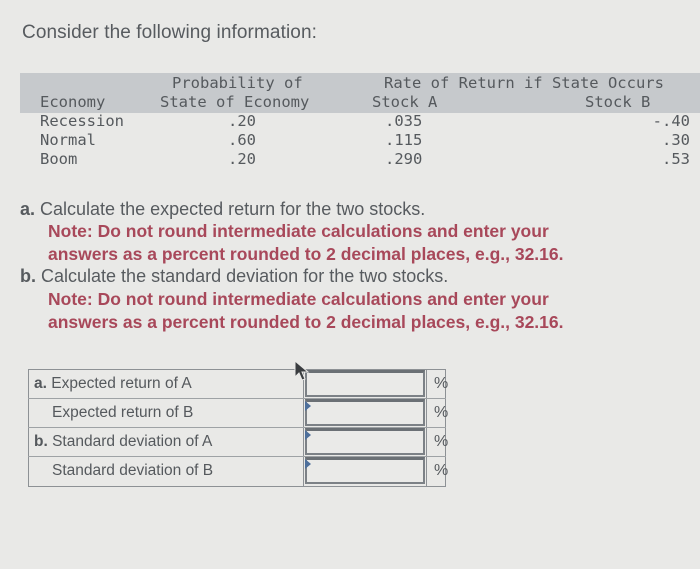  Describe the element at coordinates (40, 383) in the screenshot. I see `answer-prefix: a.` at that location.